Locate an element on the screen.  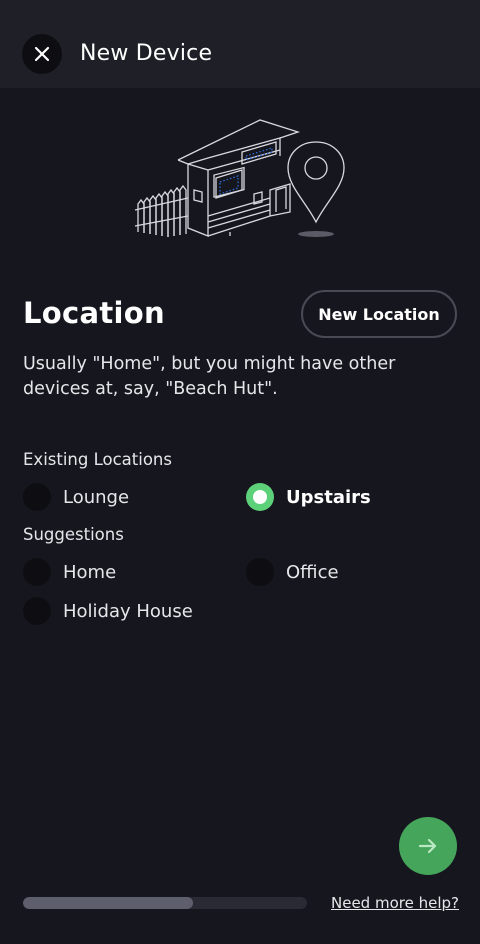
close-icon is located at coordinates (42, 54).